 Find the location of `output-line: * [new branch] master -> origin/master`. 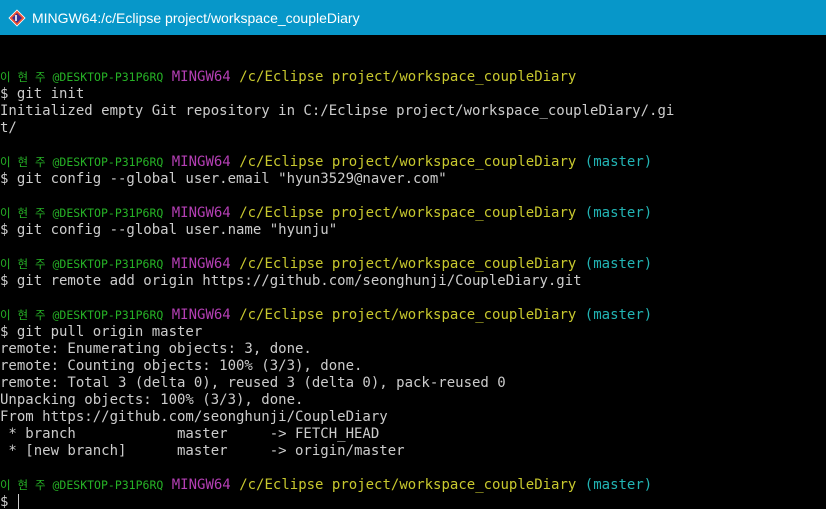

output-line: * [new branch] master -> origin/master is located at coordinates (202, 451).